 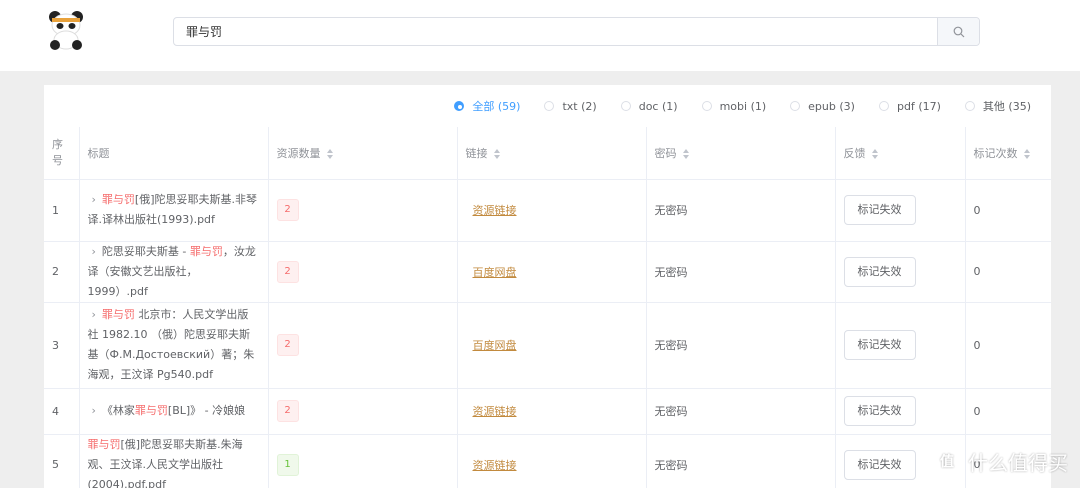 What do you see at coordinates (174, 272) in the screenshot?
I see `row-title: › 陀思妥耶夫斯基 - 罪与罚，汝龙译（安徽文艺出版社，1999）.pdf` at bounding box center [174, 272].